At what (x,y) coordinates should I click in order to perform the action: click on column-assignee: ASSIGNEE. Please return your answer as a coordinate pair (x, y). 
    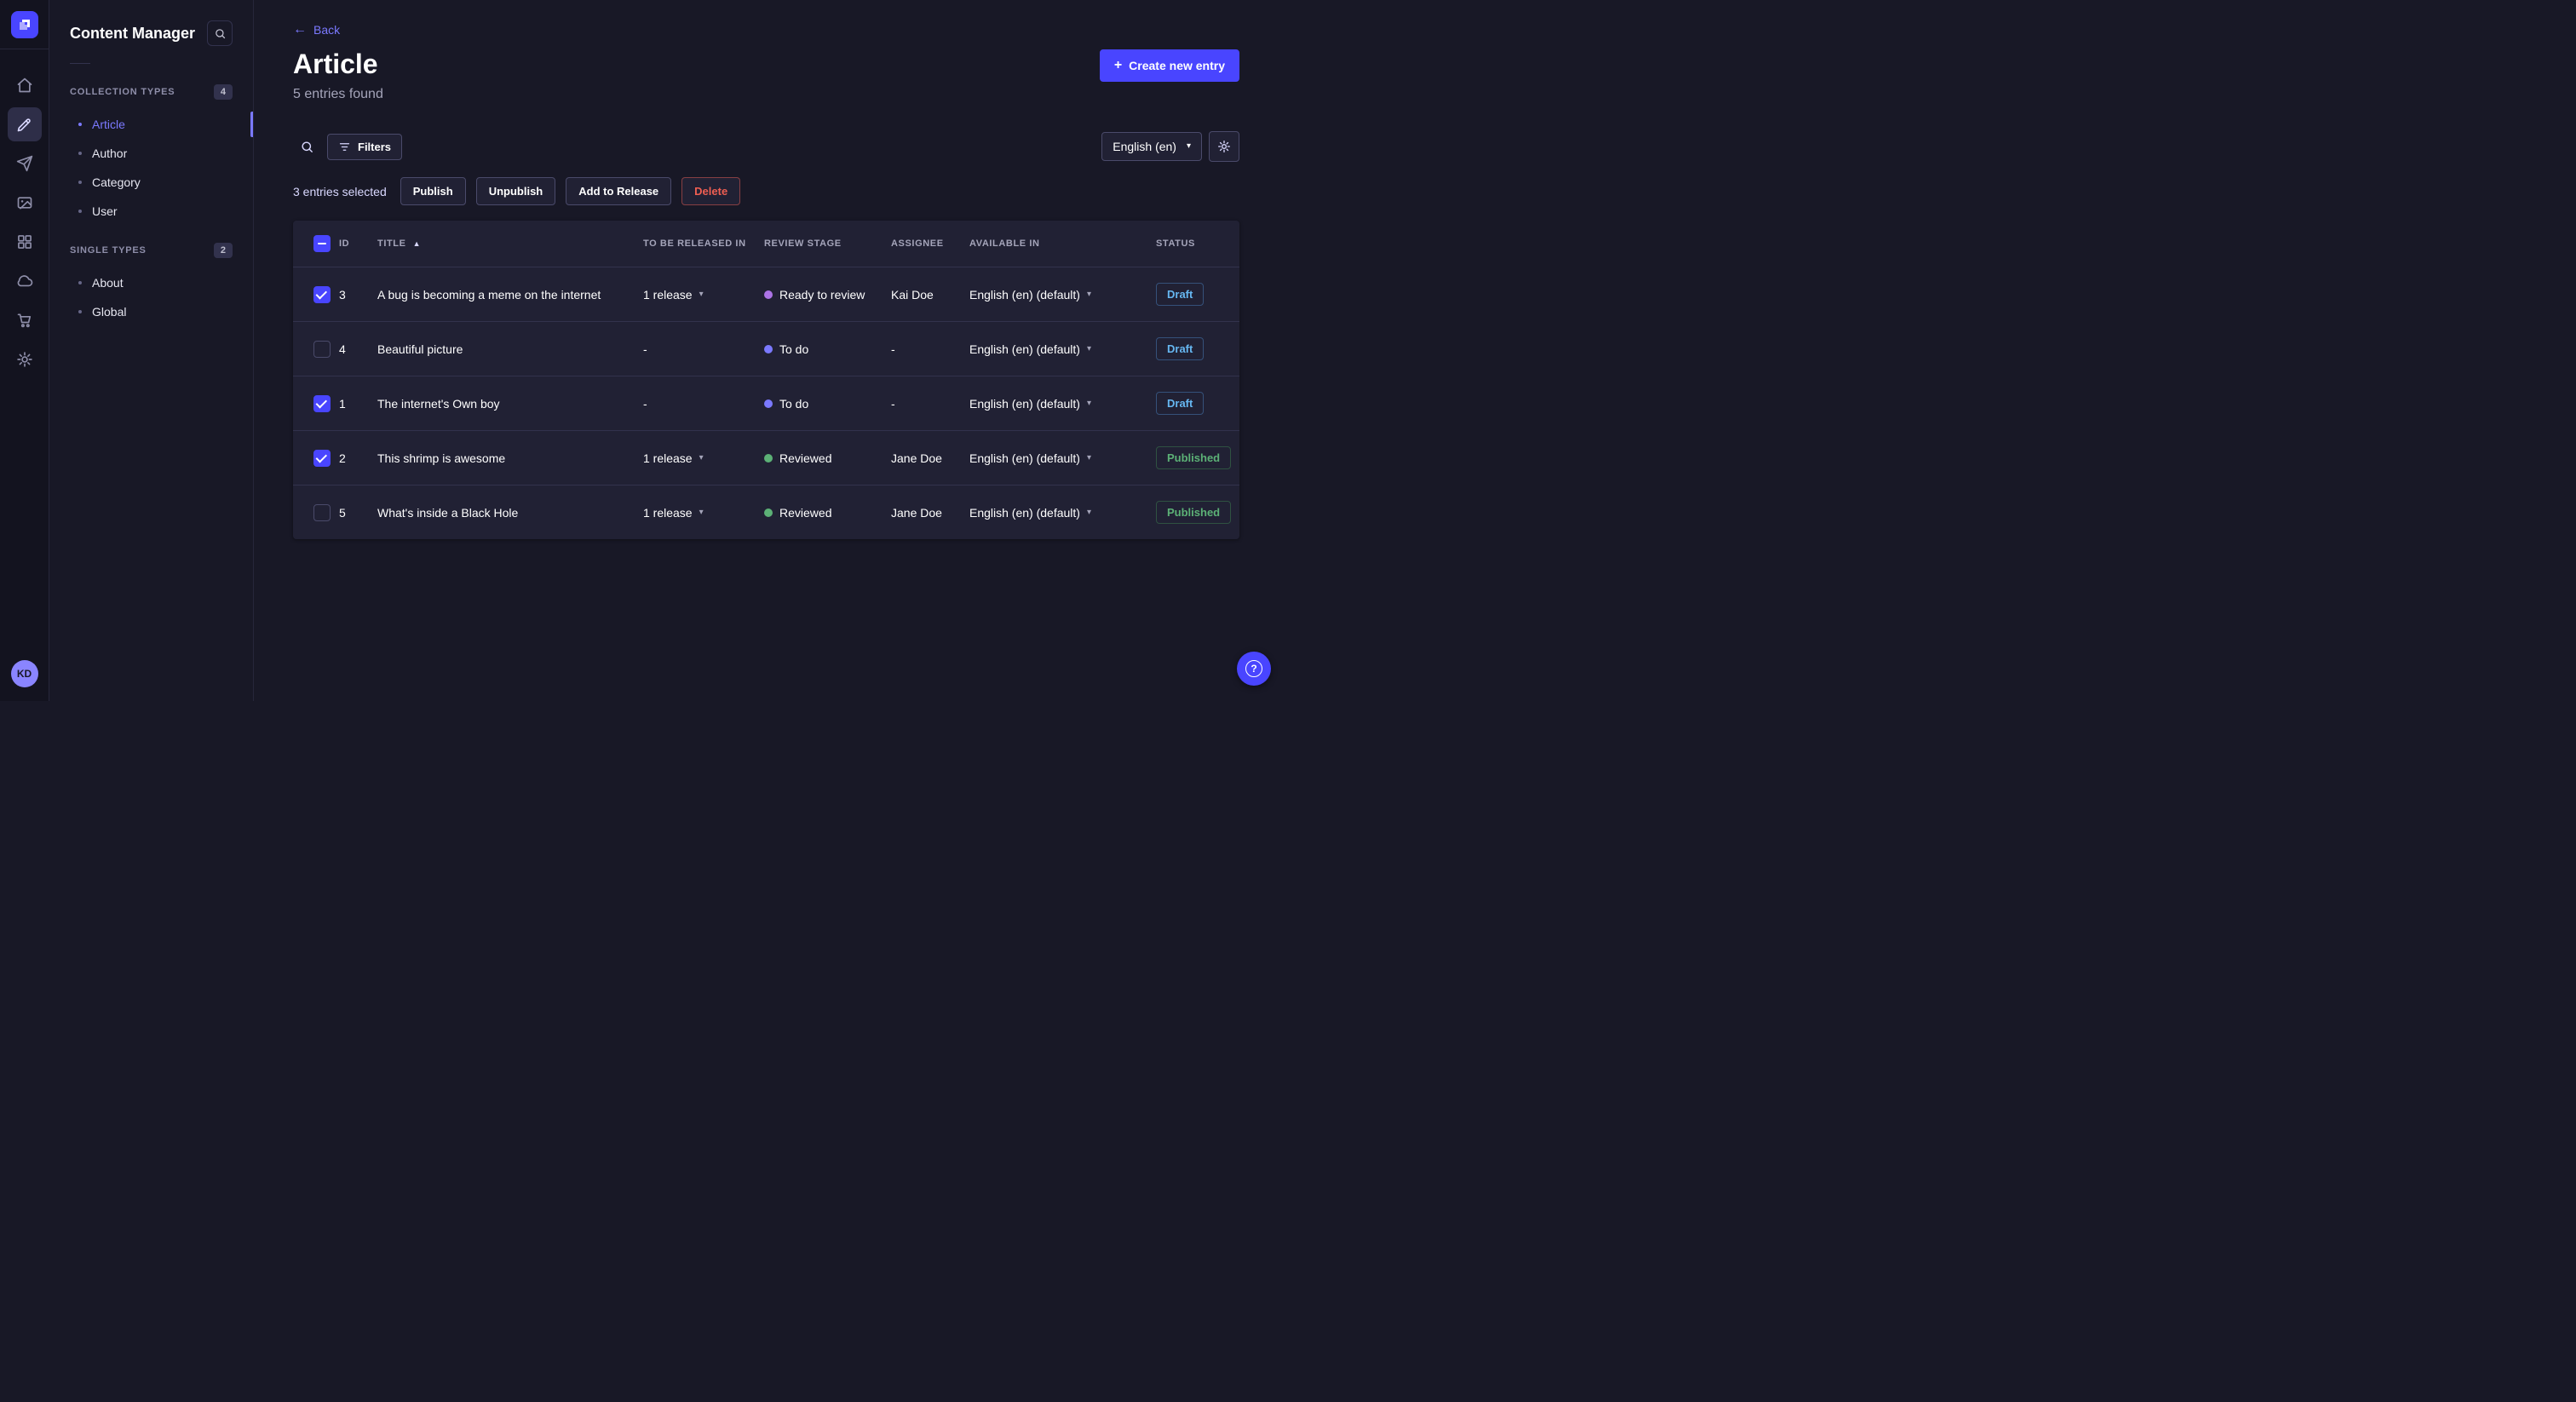
    Looking at the image, I should click on (930, 243).